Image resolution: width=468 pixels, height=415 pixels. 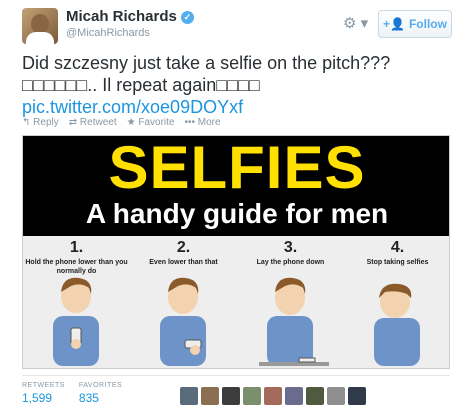 I want to click on step-caption: Stop taking selfies, so click(x=397, y=262).